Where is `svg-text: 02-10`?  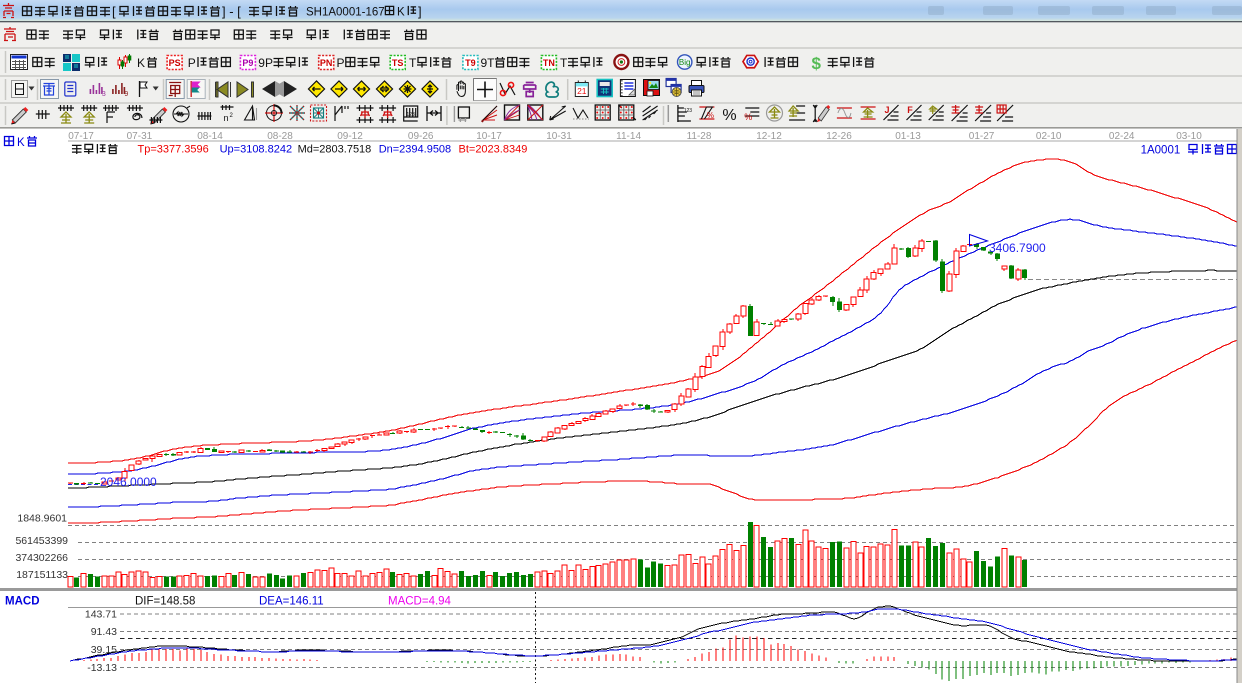 svg-text: 02-10 is located at coordinates (1049, 136).